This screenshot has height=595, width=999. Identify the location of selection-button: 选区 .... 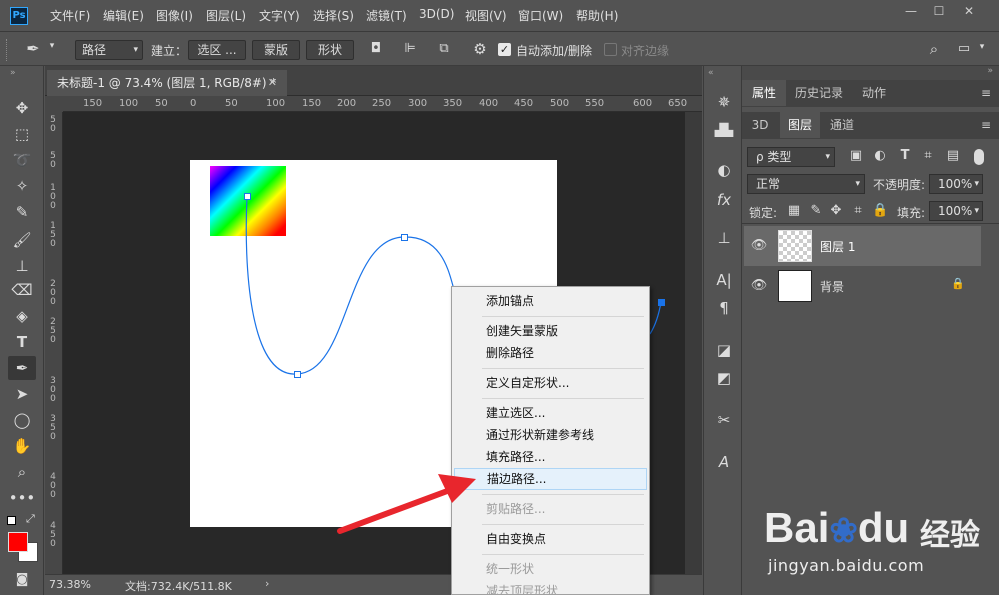
(217, 50).